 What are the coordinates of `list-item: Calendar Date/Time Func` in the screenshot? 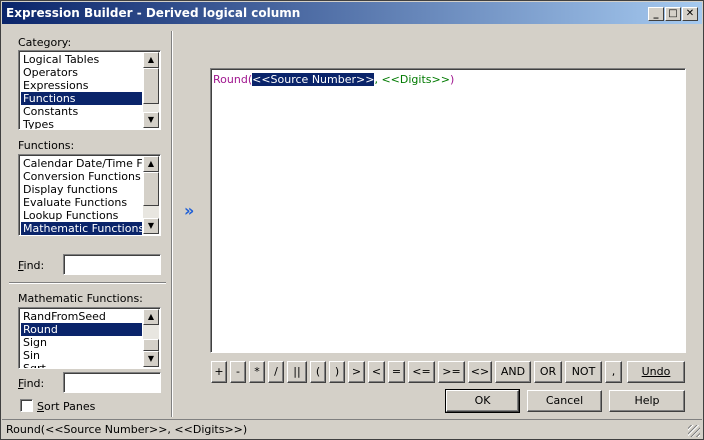 It's located at (81, 163).